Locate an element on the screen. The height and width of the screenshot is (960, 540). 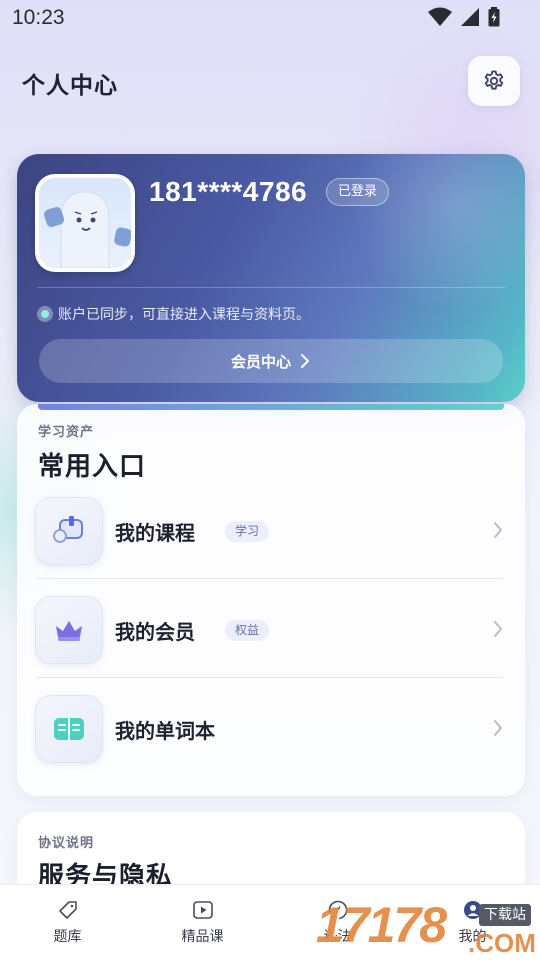
login-status-badge: 已登录 is located at coordinates (358, 192).